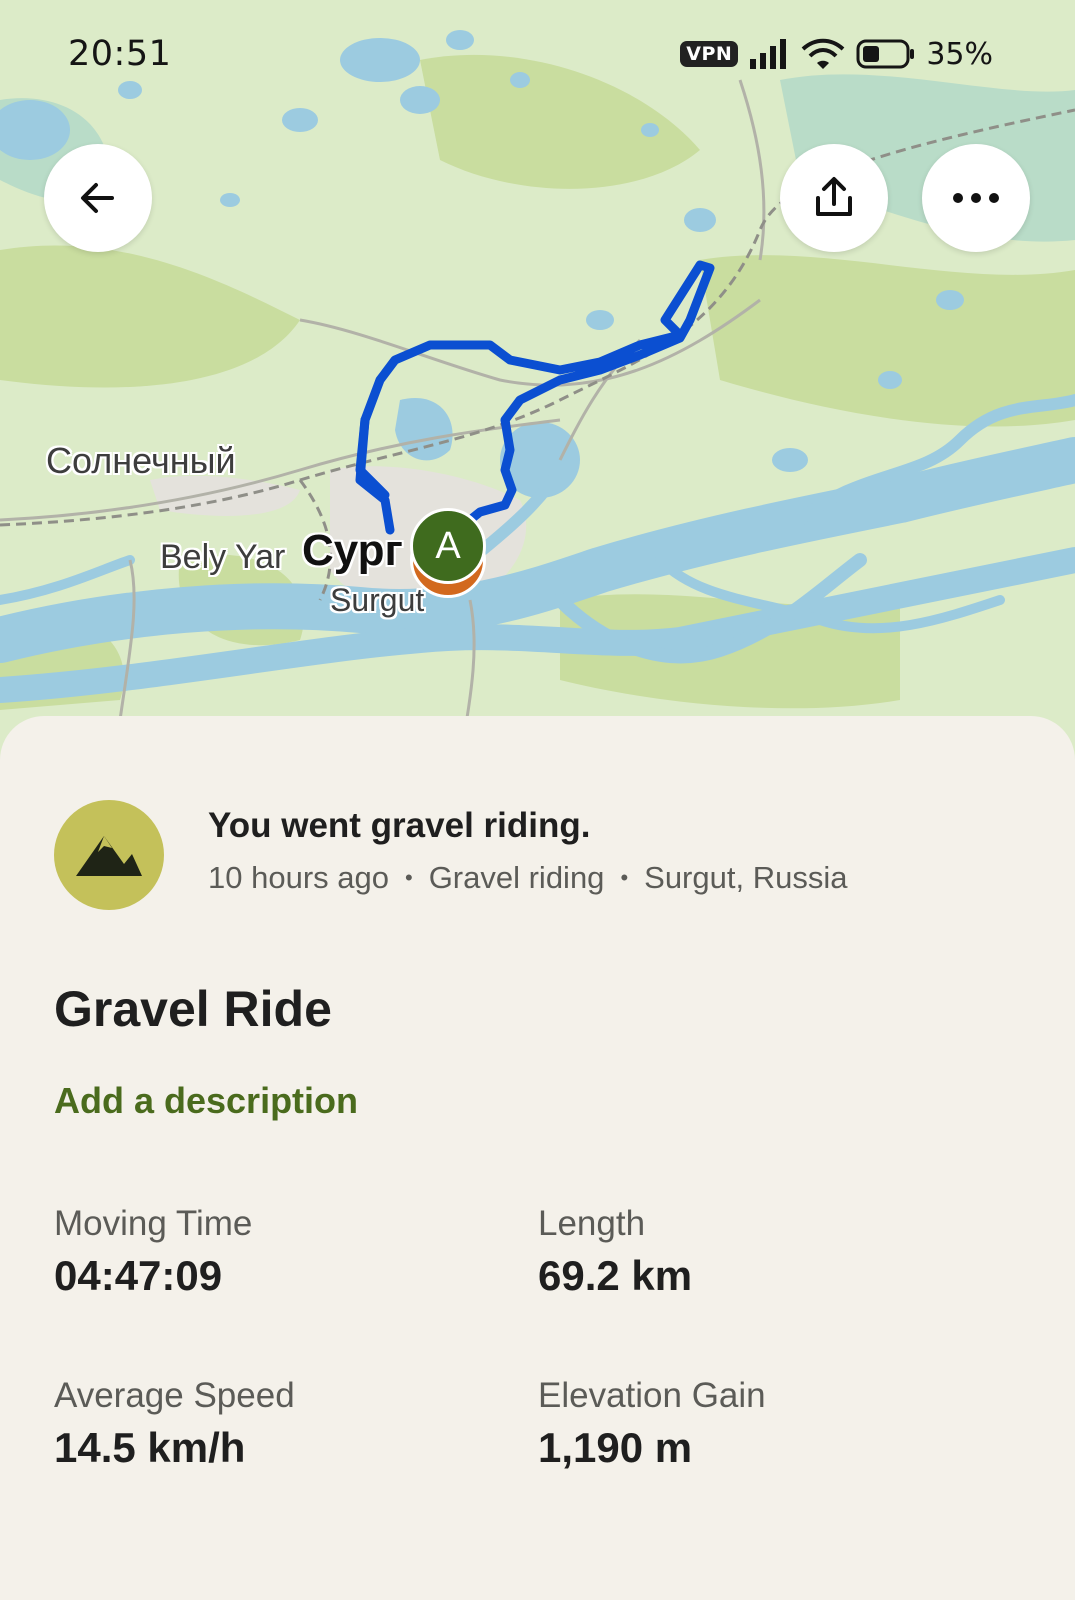 This screenshot has height=1600, width=1075. I want to click on stat-length: Length 69.2 km, so click(615, 1252).